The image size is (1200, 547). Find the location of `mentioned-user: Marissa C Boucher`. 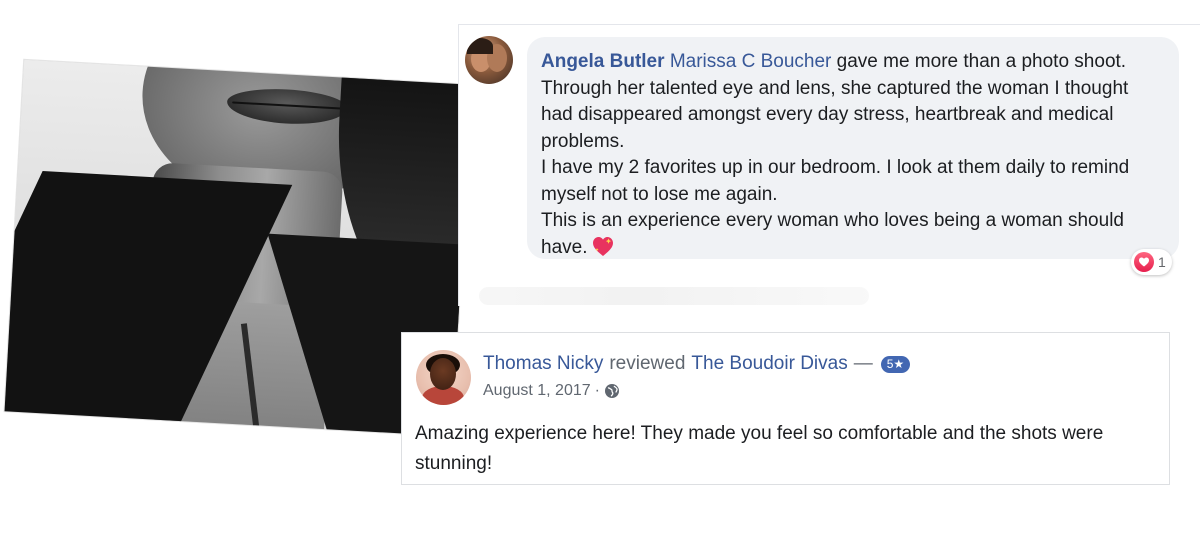

mentioned-user: Marissa C Boucher is located at coordinates (751, 61).